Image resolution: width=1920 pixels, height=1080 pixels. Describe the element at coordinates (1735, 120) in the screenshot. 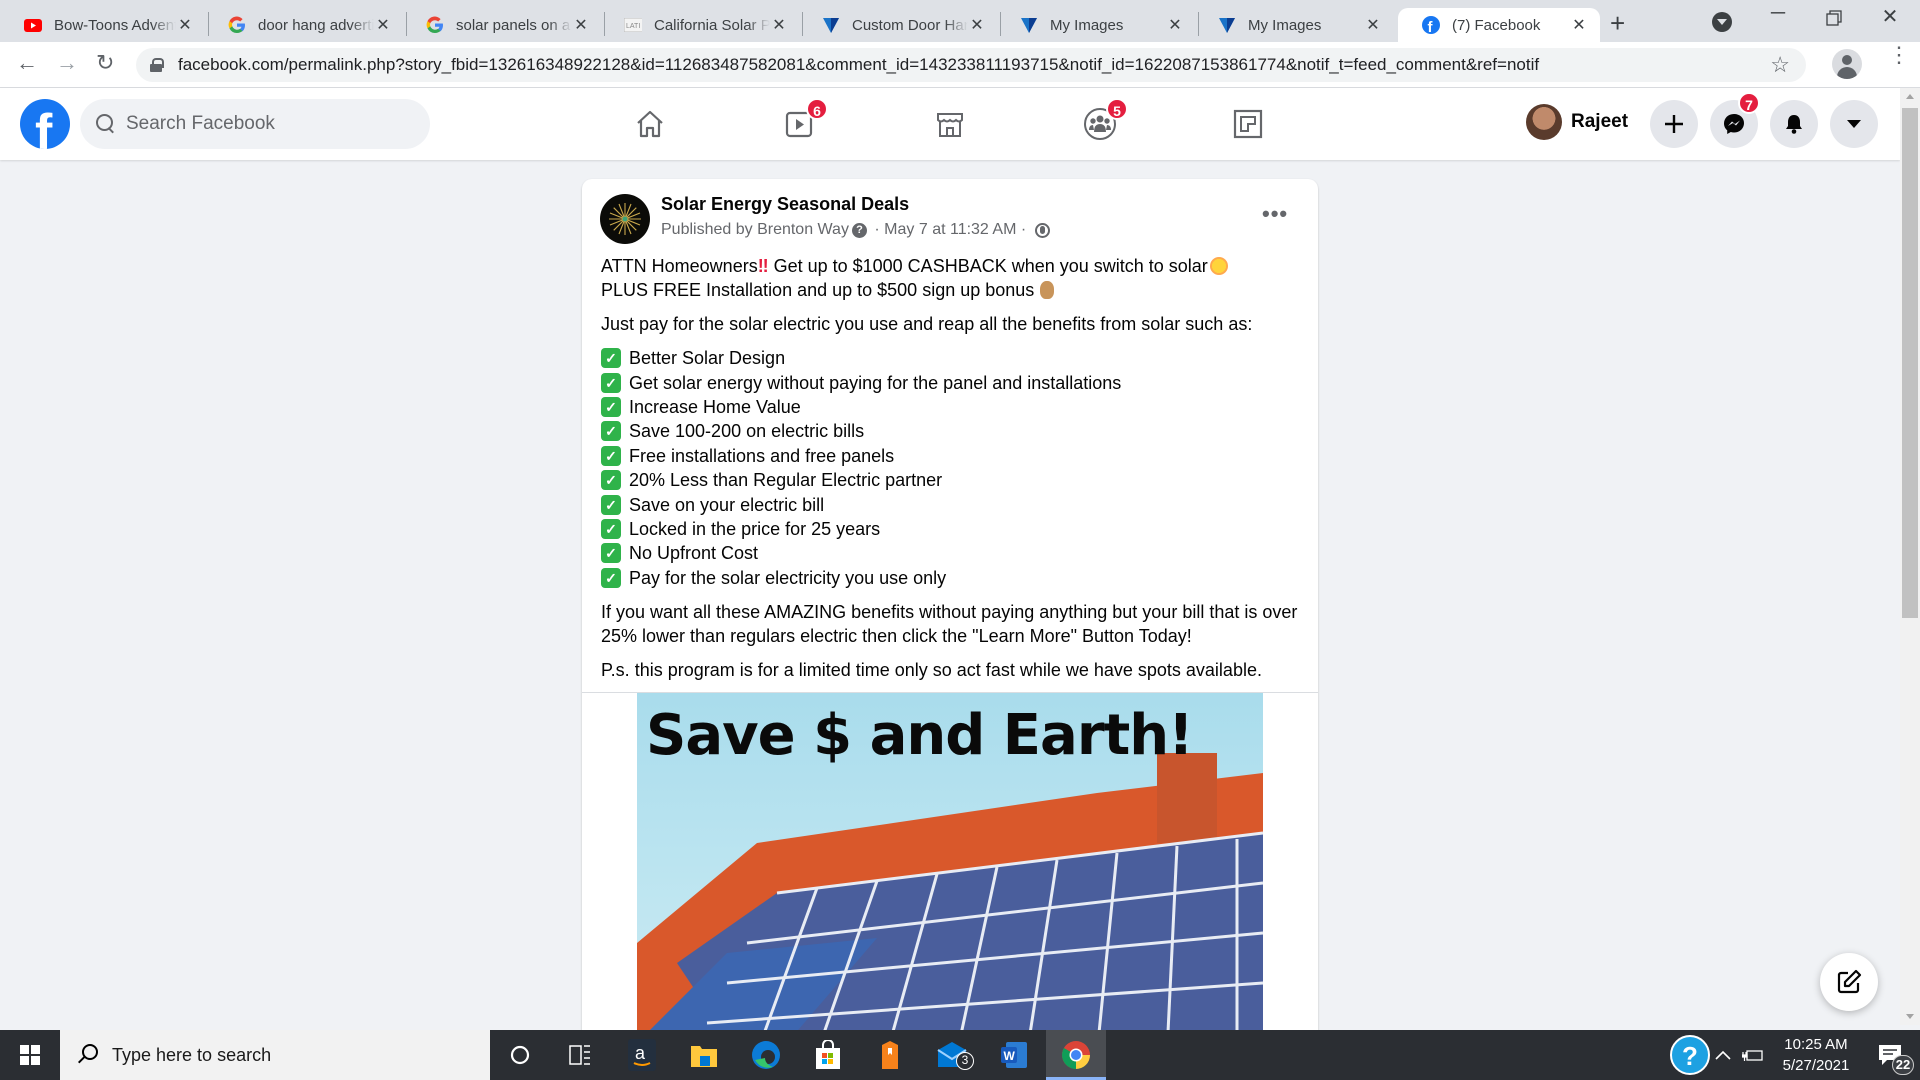

I see `messenger-button: 7` at that location.